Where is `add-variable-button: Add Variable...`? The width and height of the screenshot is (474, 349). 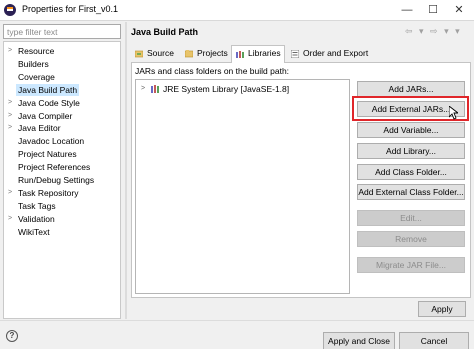 add-variable-button: Add Variable... is located at coordinates (411, 130).